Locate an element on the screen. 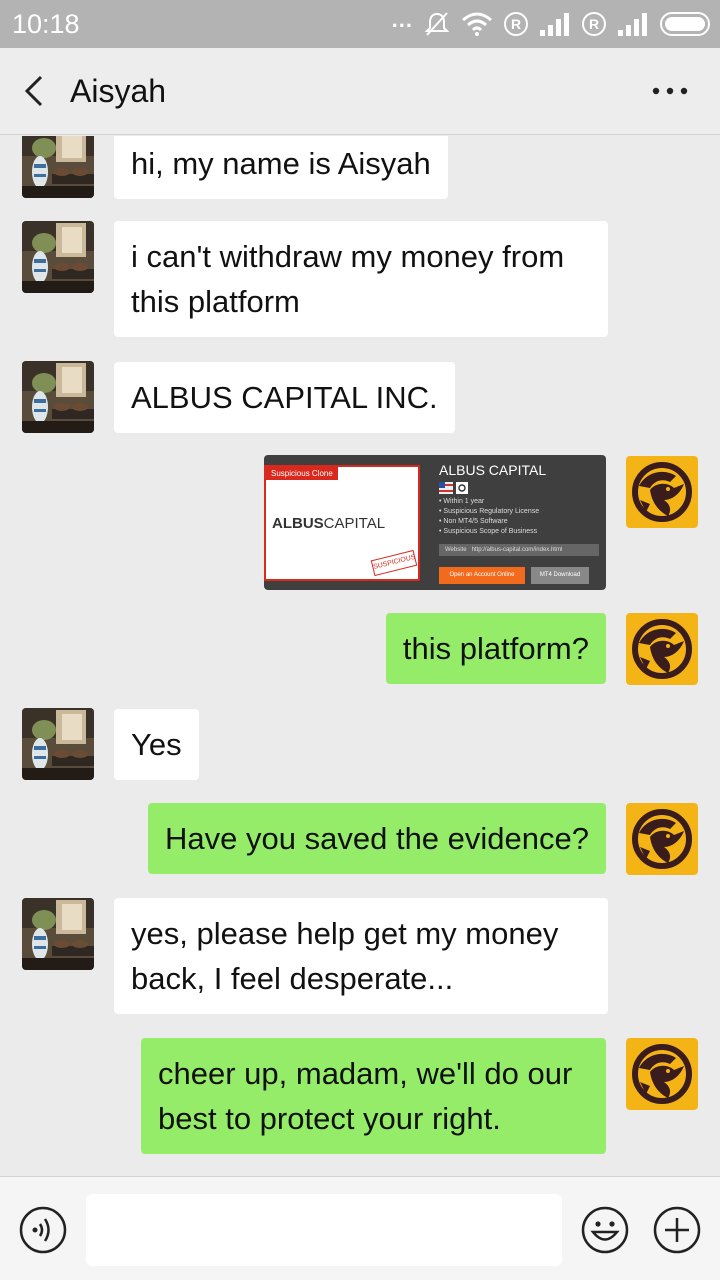  outgoing-message: this platform? is located at coordinates (495, 648).